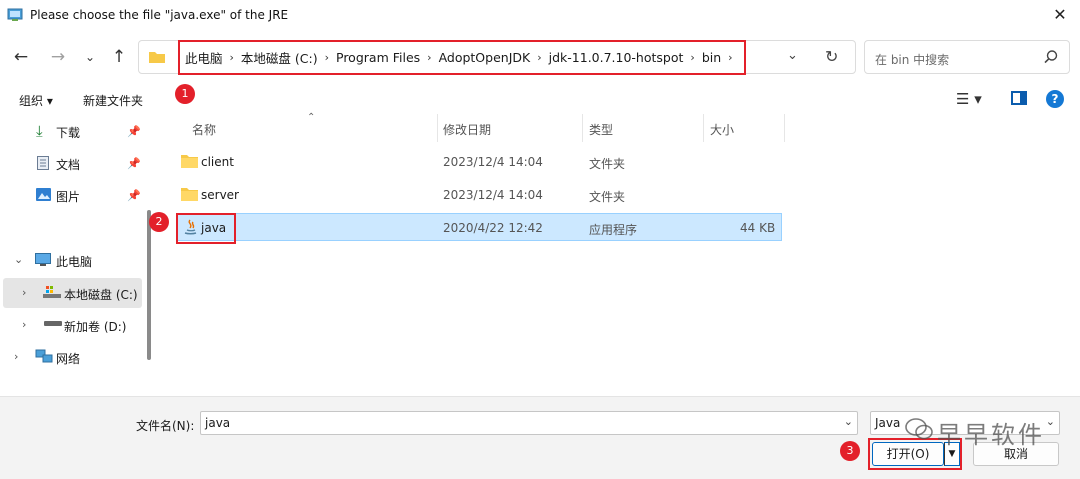  What do you see at coordinates (722, 135) in the screenshot?
I see `column-header-size: 大小` at bounding box center [722, 135].